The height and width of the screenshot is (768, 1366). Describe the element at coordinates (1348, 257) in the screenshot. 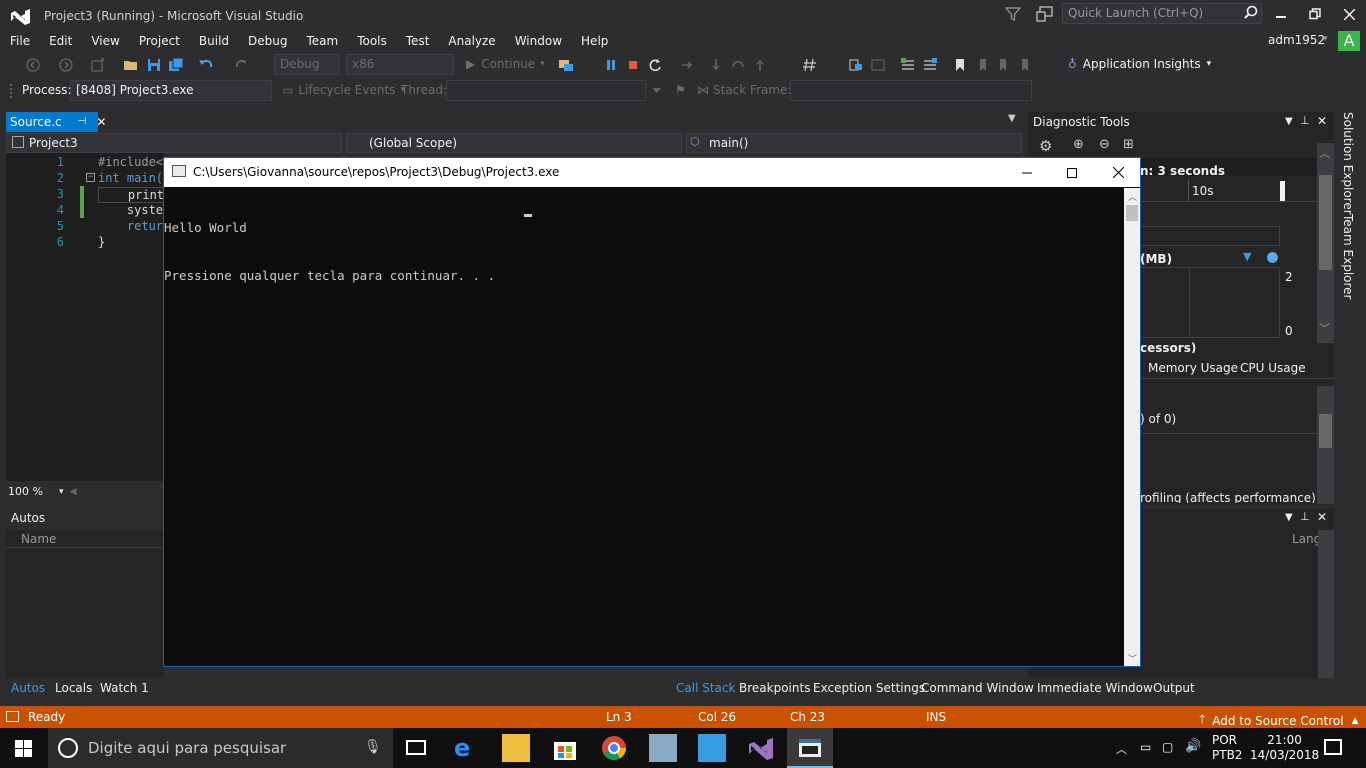

I see `team-explorer-tab: Team Explorer` at that location.